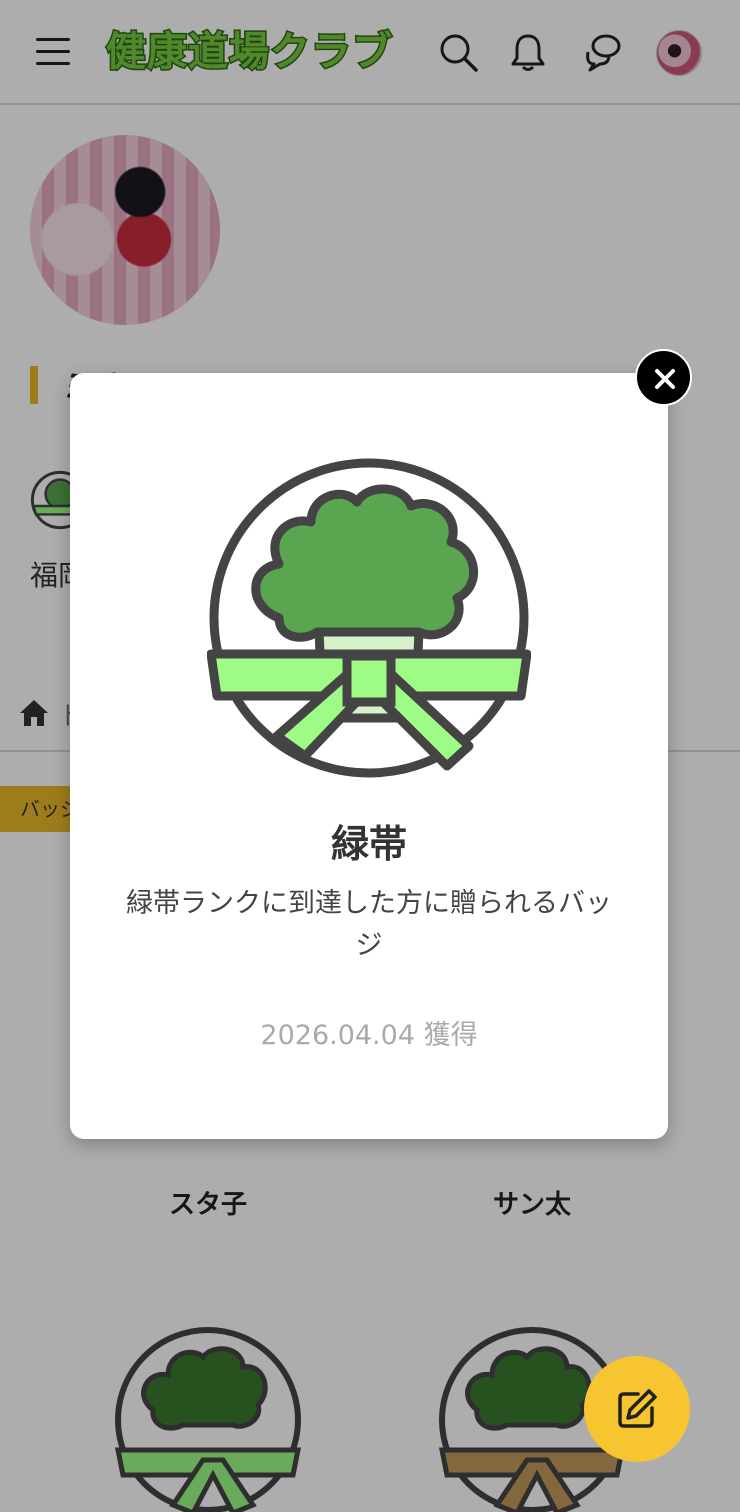  I want to click on badge-title: 緑帯, so click(368, 844).